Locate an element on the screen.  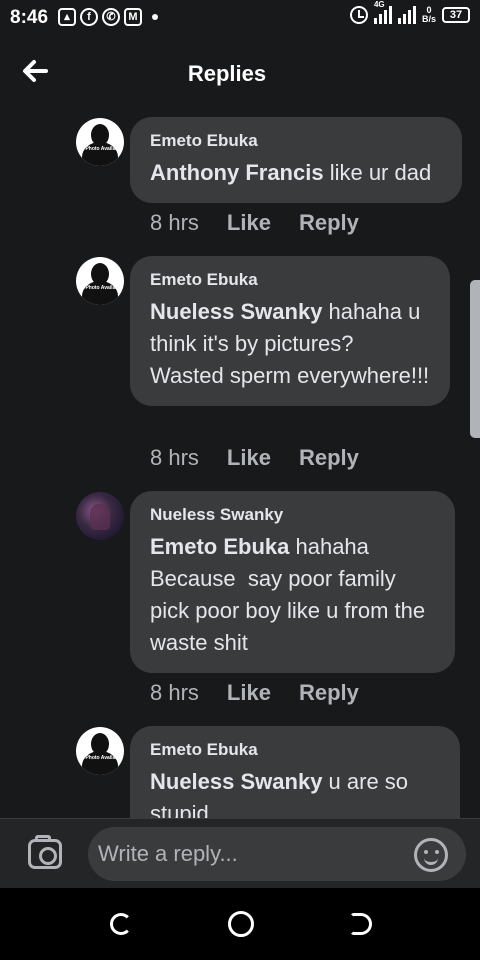
gmail-icon: M is located at coordinates (133, 17).